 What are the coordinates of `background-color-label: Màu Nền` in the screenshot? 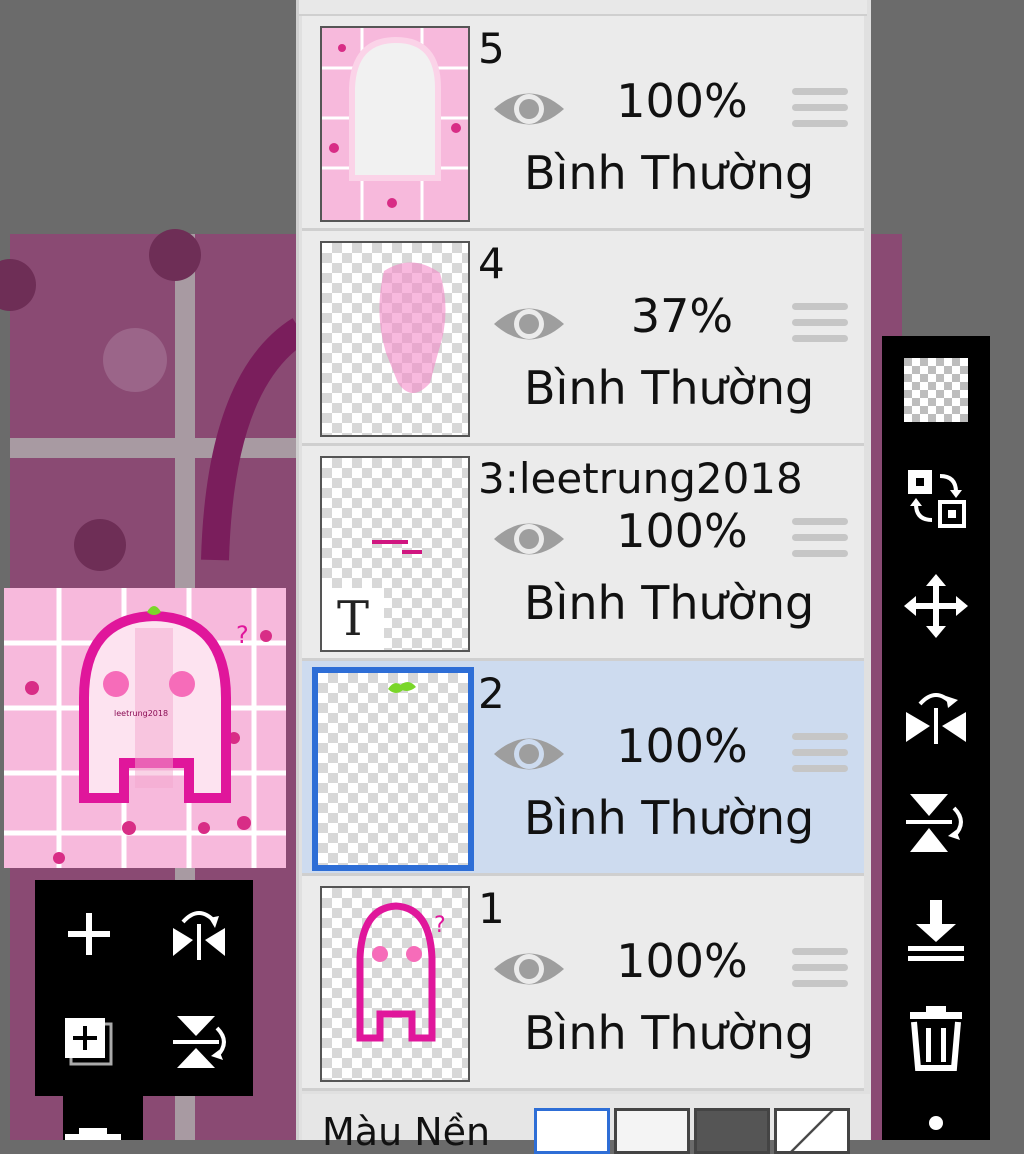 It's located at (406, 1132).